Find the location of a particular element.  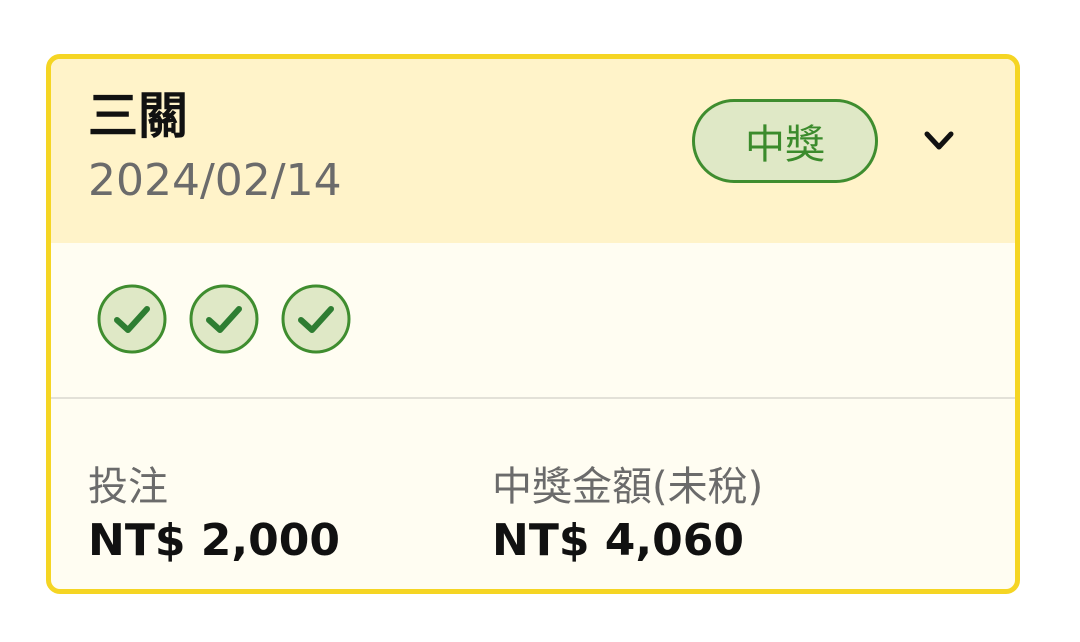

bet-amount-value: NT$ 2,000 is located at coordinates (214, 540).